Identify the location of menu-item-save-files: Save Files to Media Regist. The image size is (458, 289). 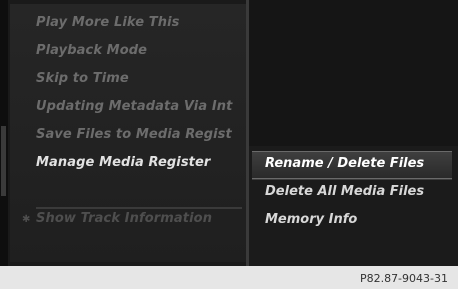
(134, 134).